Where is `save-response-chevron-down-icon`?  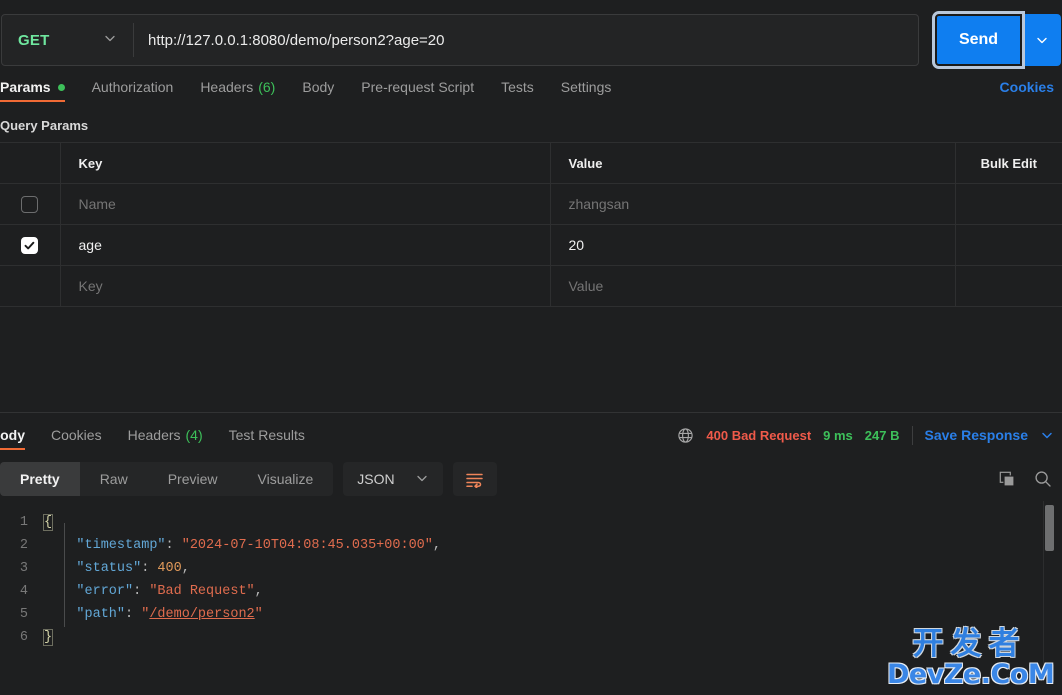
save-response-chevron-down-icon is located at coordinates (1047, 435).